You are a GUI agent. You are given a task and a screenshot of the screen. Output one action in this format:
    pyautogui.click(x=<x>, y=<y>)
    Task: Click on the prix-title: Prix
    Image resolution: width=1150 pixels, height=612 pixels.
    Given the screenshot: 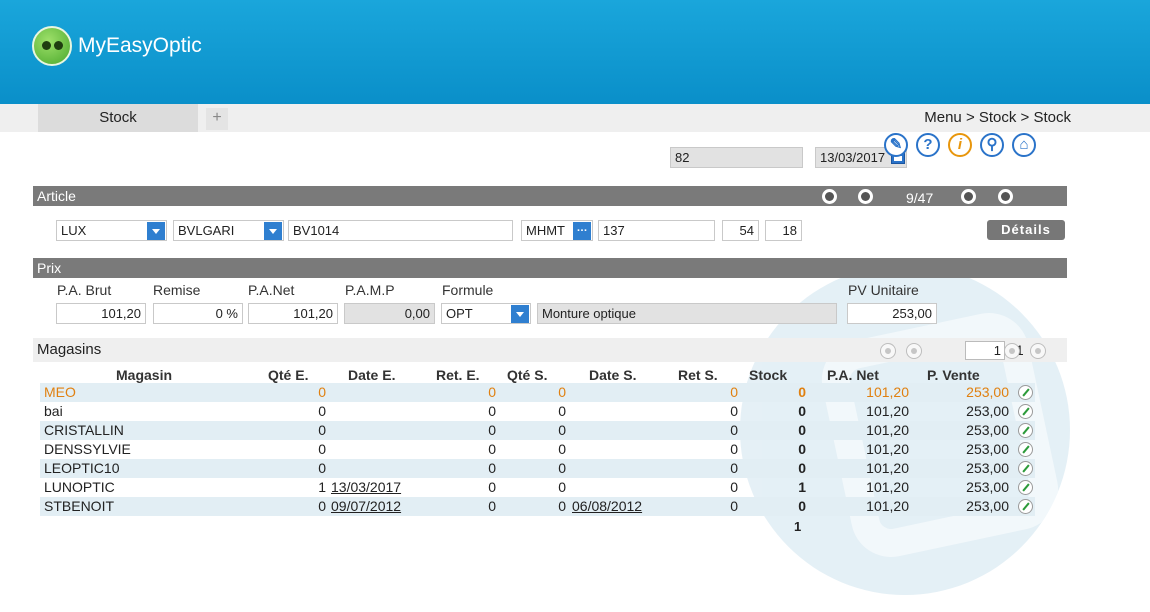 What is the action you would take?
    pyautogui.click(x=49, y=268)
    